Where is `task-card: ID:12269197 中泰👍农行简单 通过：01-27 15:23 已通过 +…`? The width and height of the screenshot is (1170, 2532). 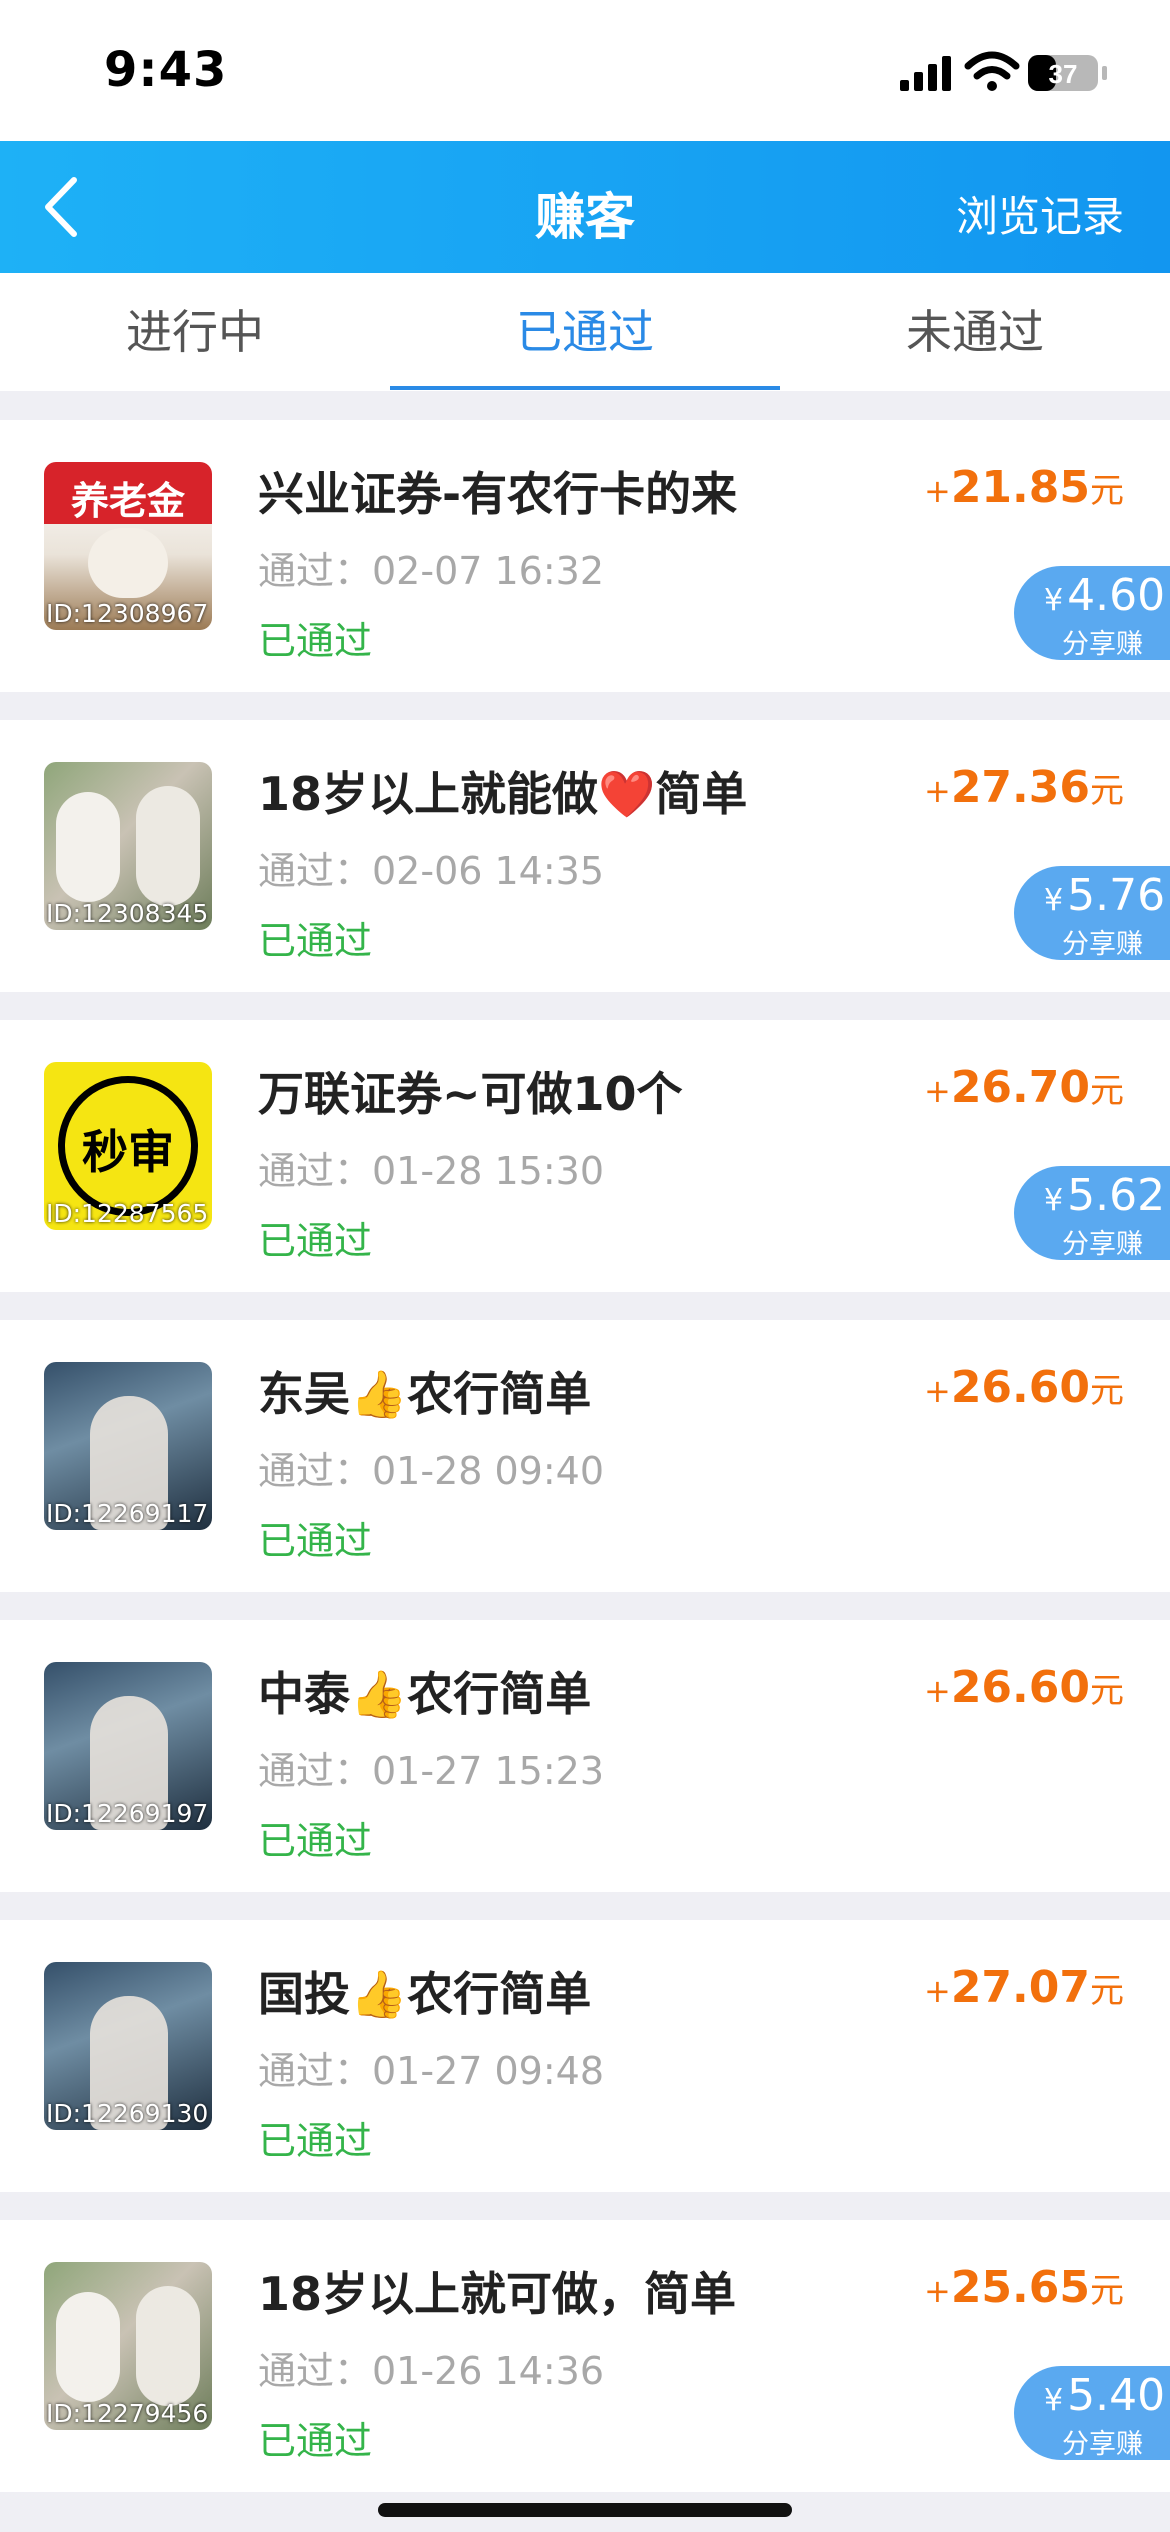 task-card: ID:12269197 中泰👍农行简单 通过：01-27 15:23 已通过 +… is located at coordinates (585, 1756).